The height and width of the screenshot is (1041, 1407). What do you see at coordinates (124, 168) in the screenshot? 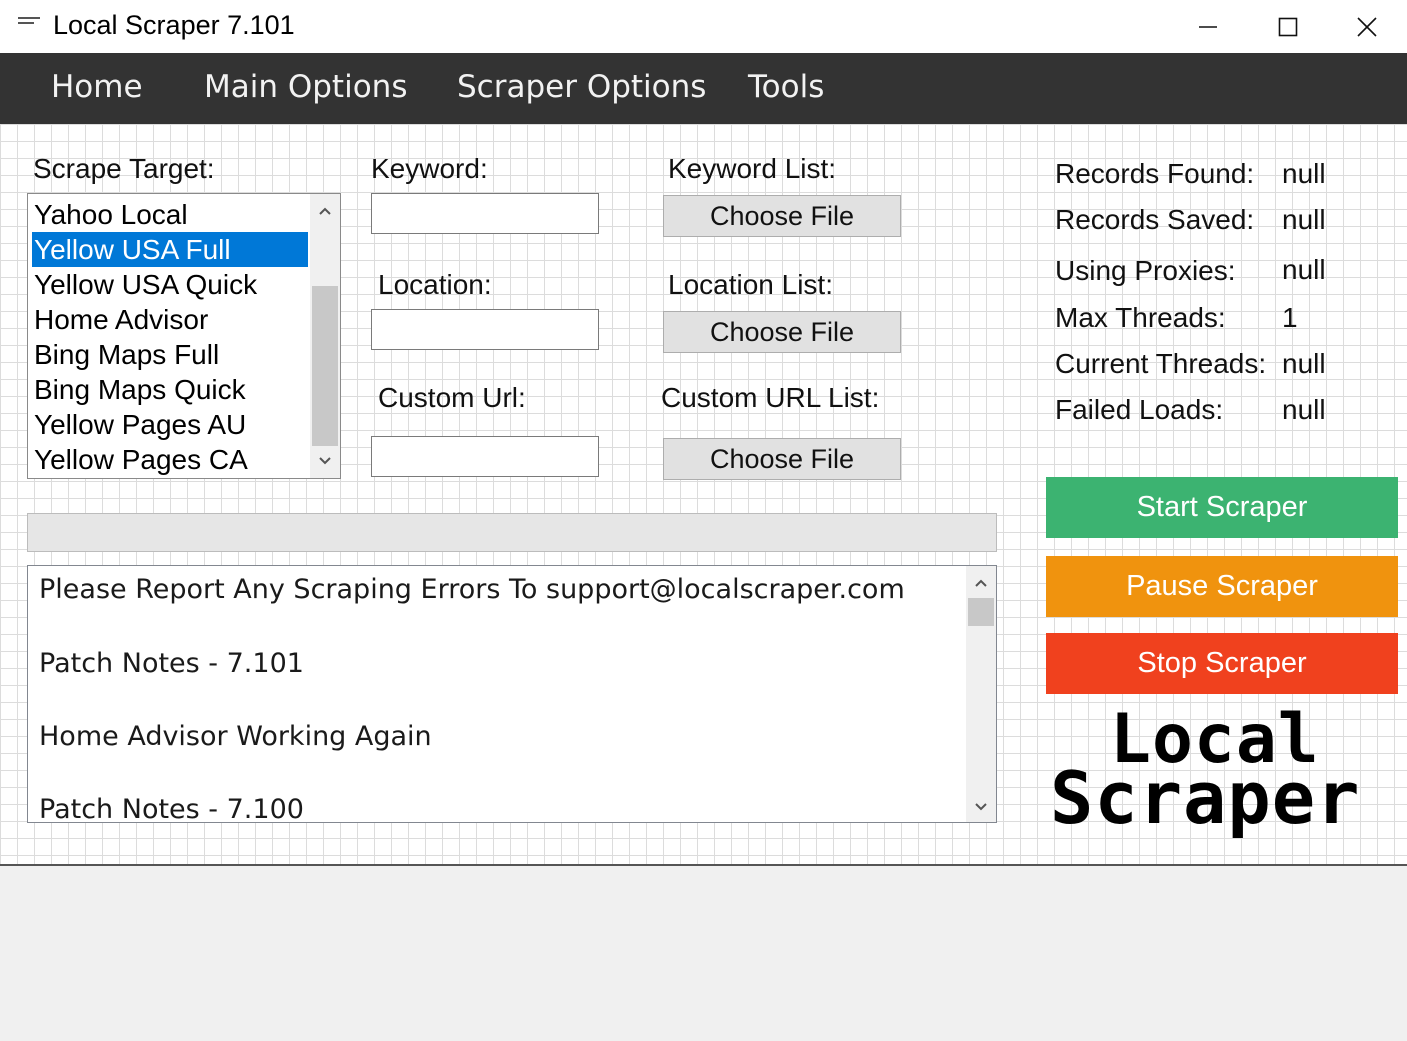
I see `scrape-target-label: Scrape Target:` at bounding box center [124, 168].